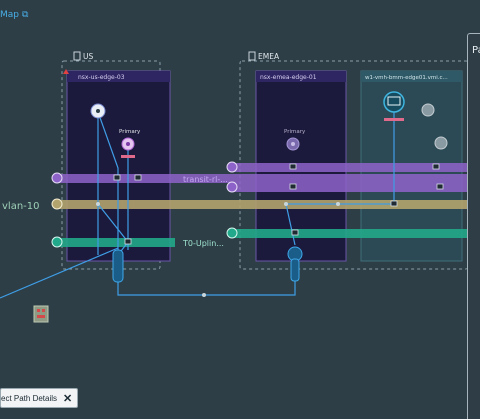 The width and height of the screenshot is (480, 419). Describe the element at coordinates (57, 242) in the screenshot. I see `segment-t0-us-icon` at that location.